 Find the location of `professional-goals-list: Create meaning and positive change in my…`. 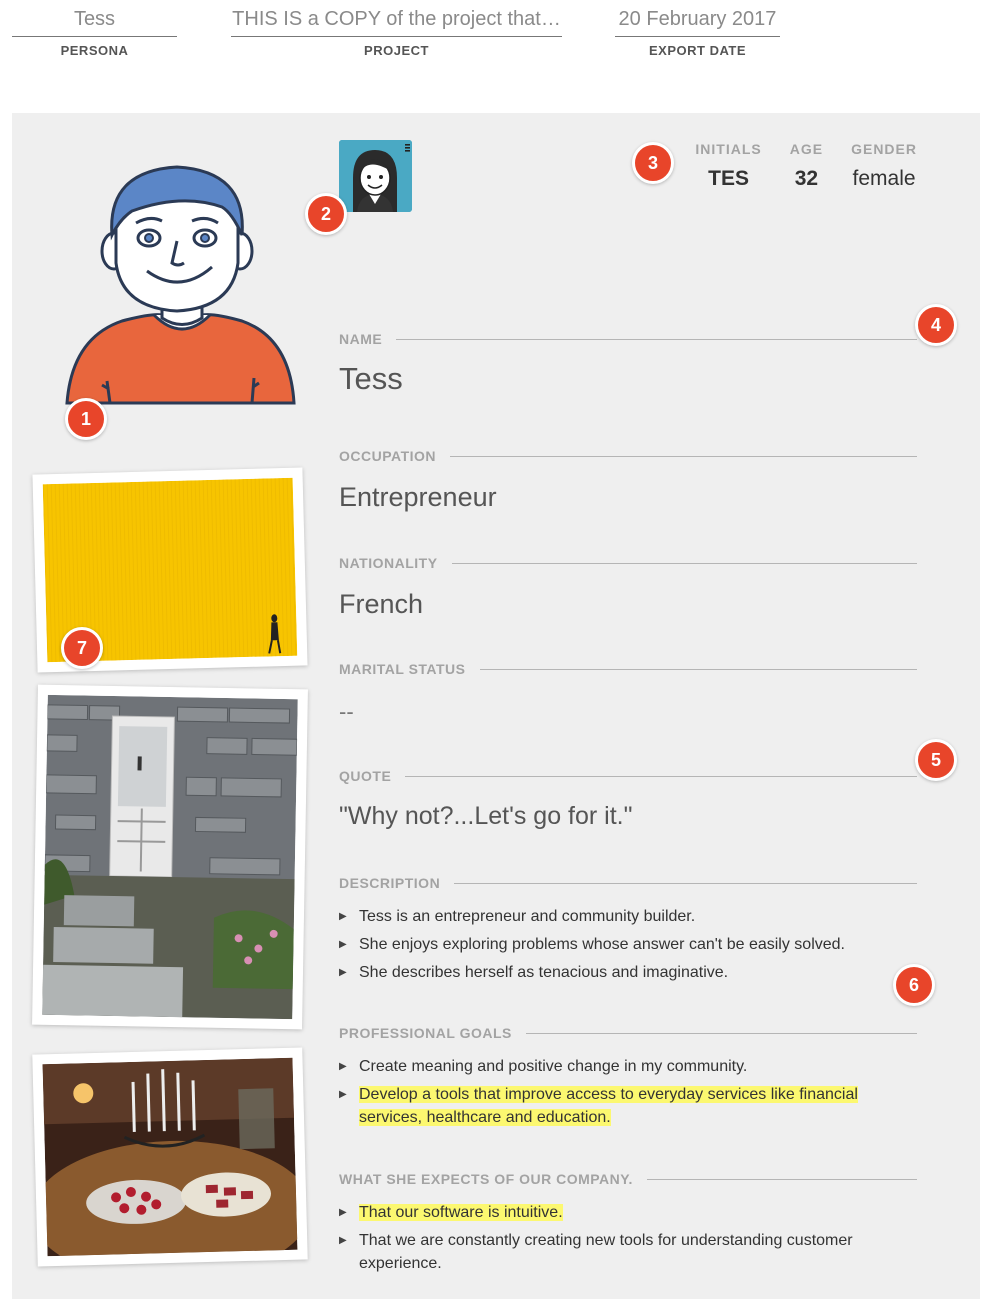

professional-goals-list: Create meaning and positive change in my… is located at coordinates (628, 1092).